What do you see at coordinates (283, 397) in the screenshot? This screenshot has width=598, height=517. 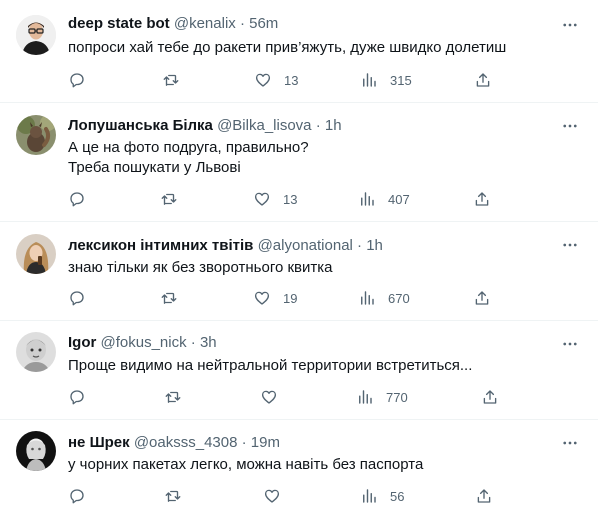 I see `tweet-actions: 770` at bounding box center [283, 397].